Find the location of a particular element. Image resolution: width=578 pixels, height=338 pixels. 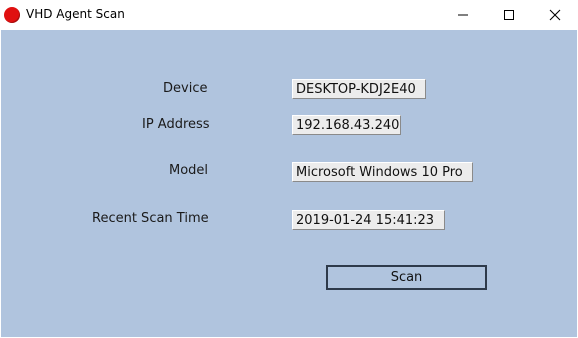

minimize-button is located at coordinates (463, 15).